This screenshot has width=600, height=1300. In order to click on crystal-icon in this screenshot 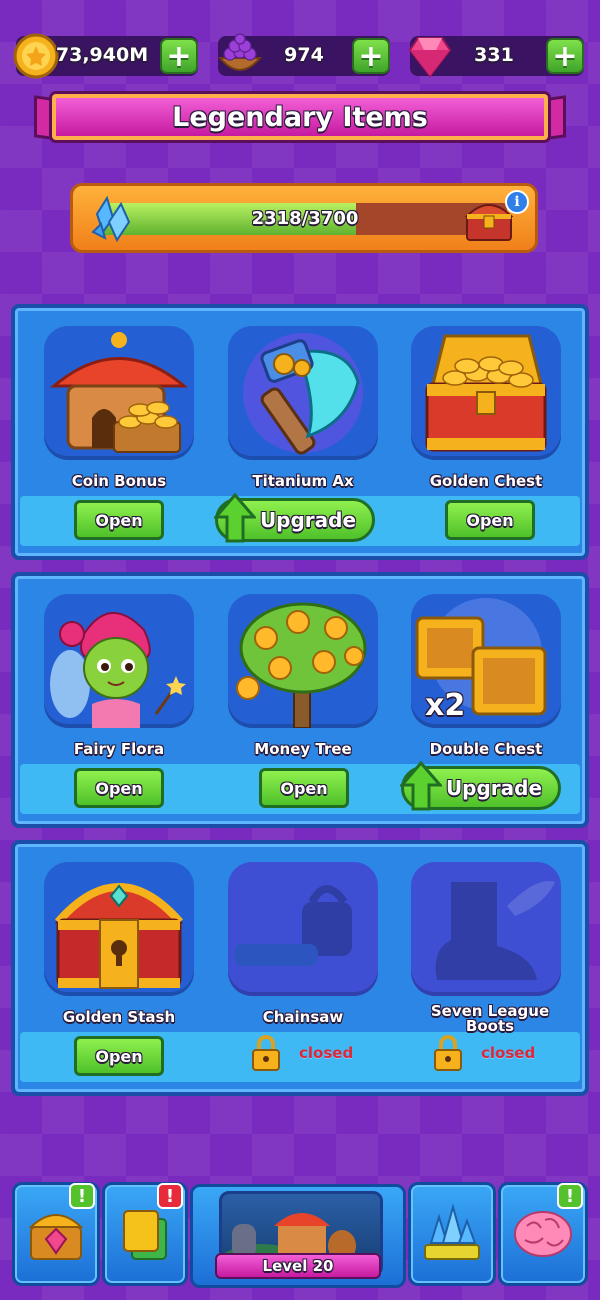, I will do `click(111, 219)`.